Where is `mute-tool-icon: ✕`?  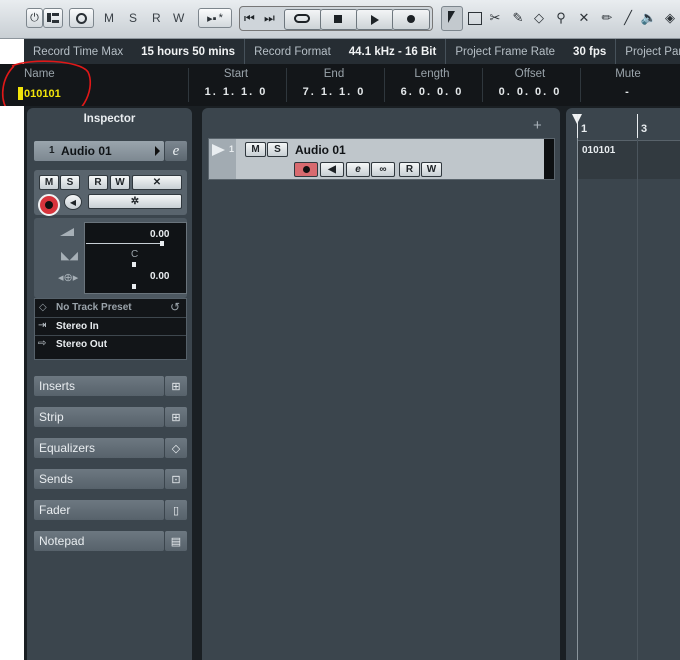
mute-tool-icon: ✕ is located at coordinates (584, 18).